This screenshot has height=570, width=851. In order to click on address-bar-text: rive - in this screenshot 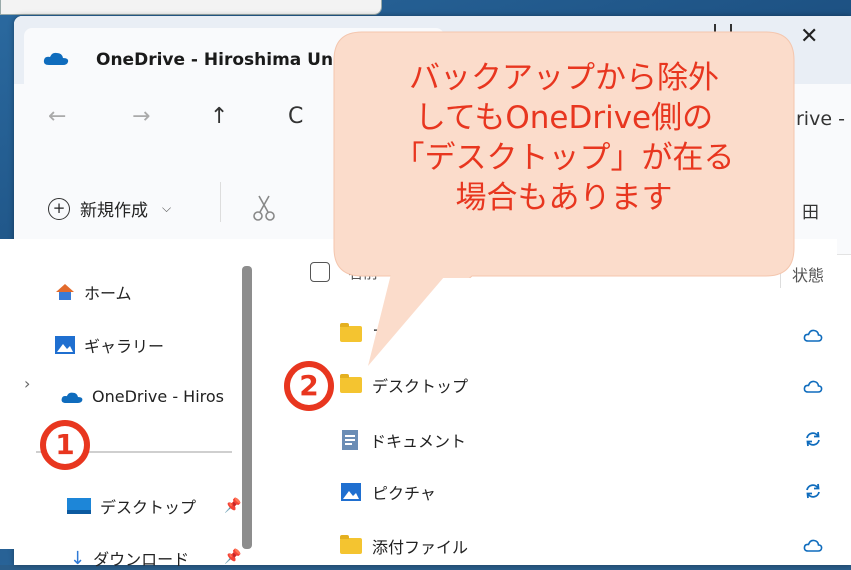, I will do `click(820, 119)`.